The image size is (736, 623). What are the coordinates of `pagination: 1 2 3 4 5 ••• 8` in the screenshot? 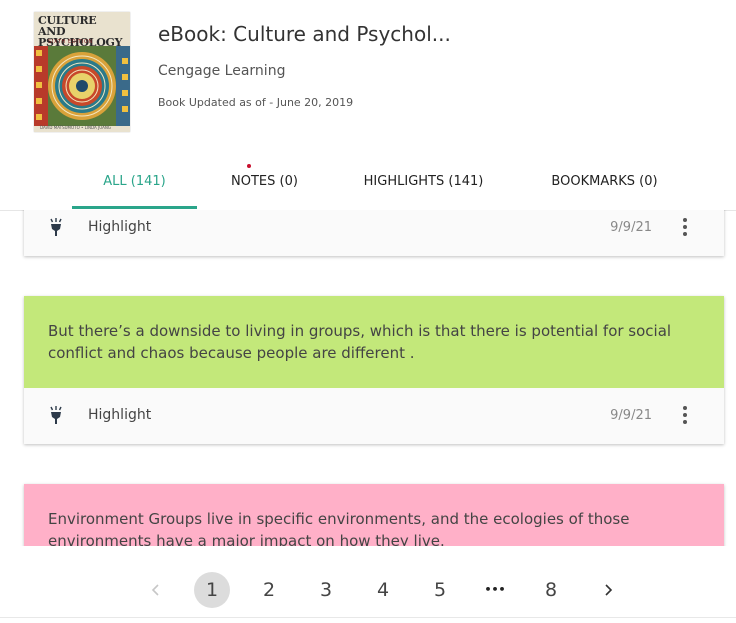 It's located at (368, 585).